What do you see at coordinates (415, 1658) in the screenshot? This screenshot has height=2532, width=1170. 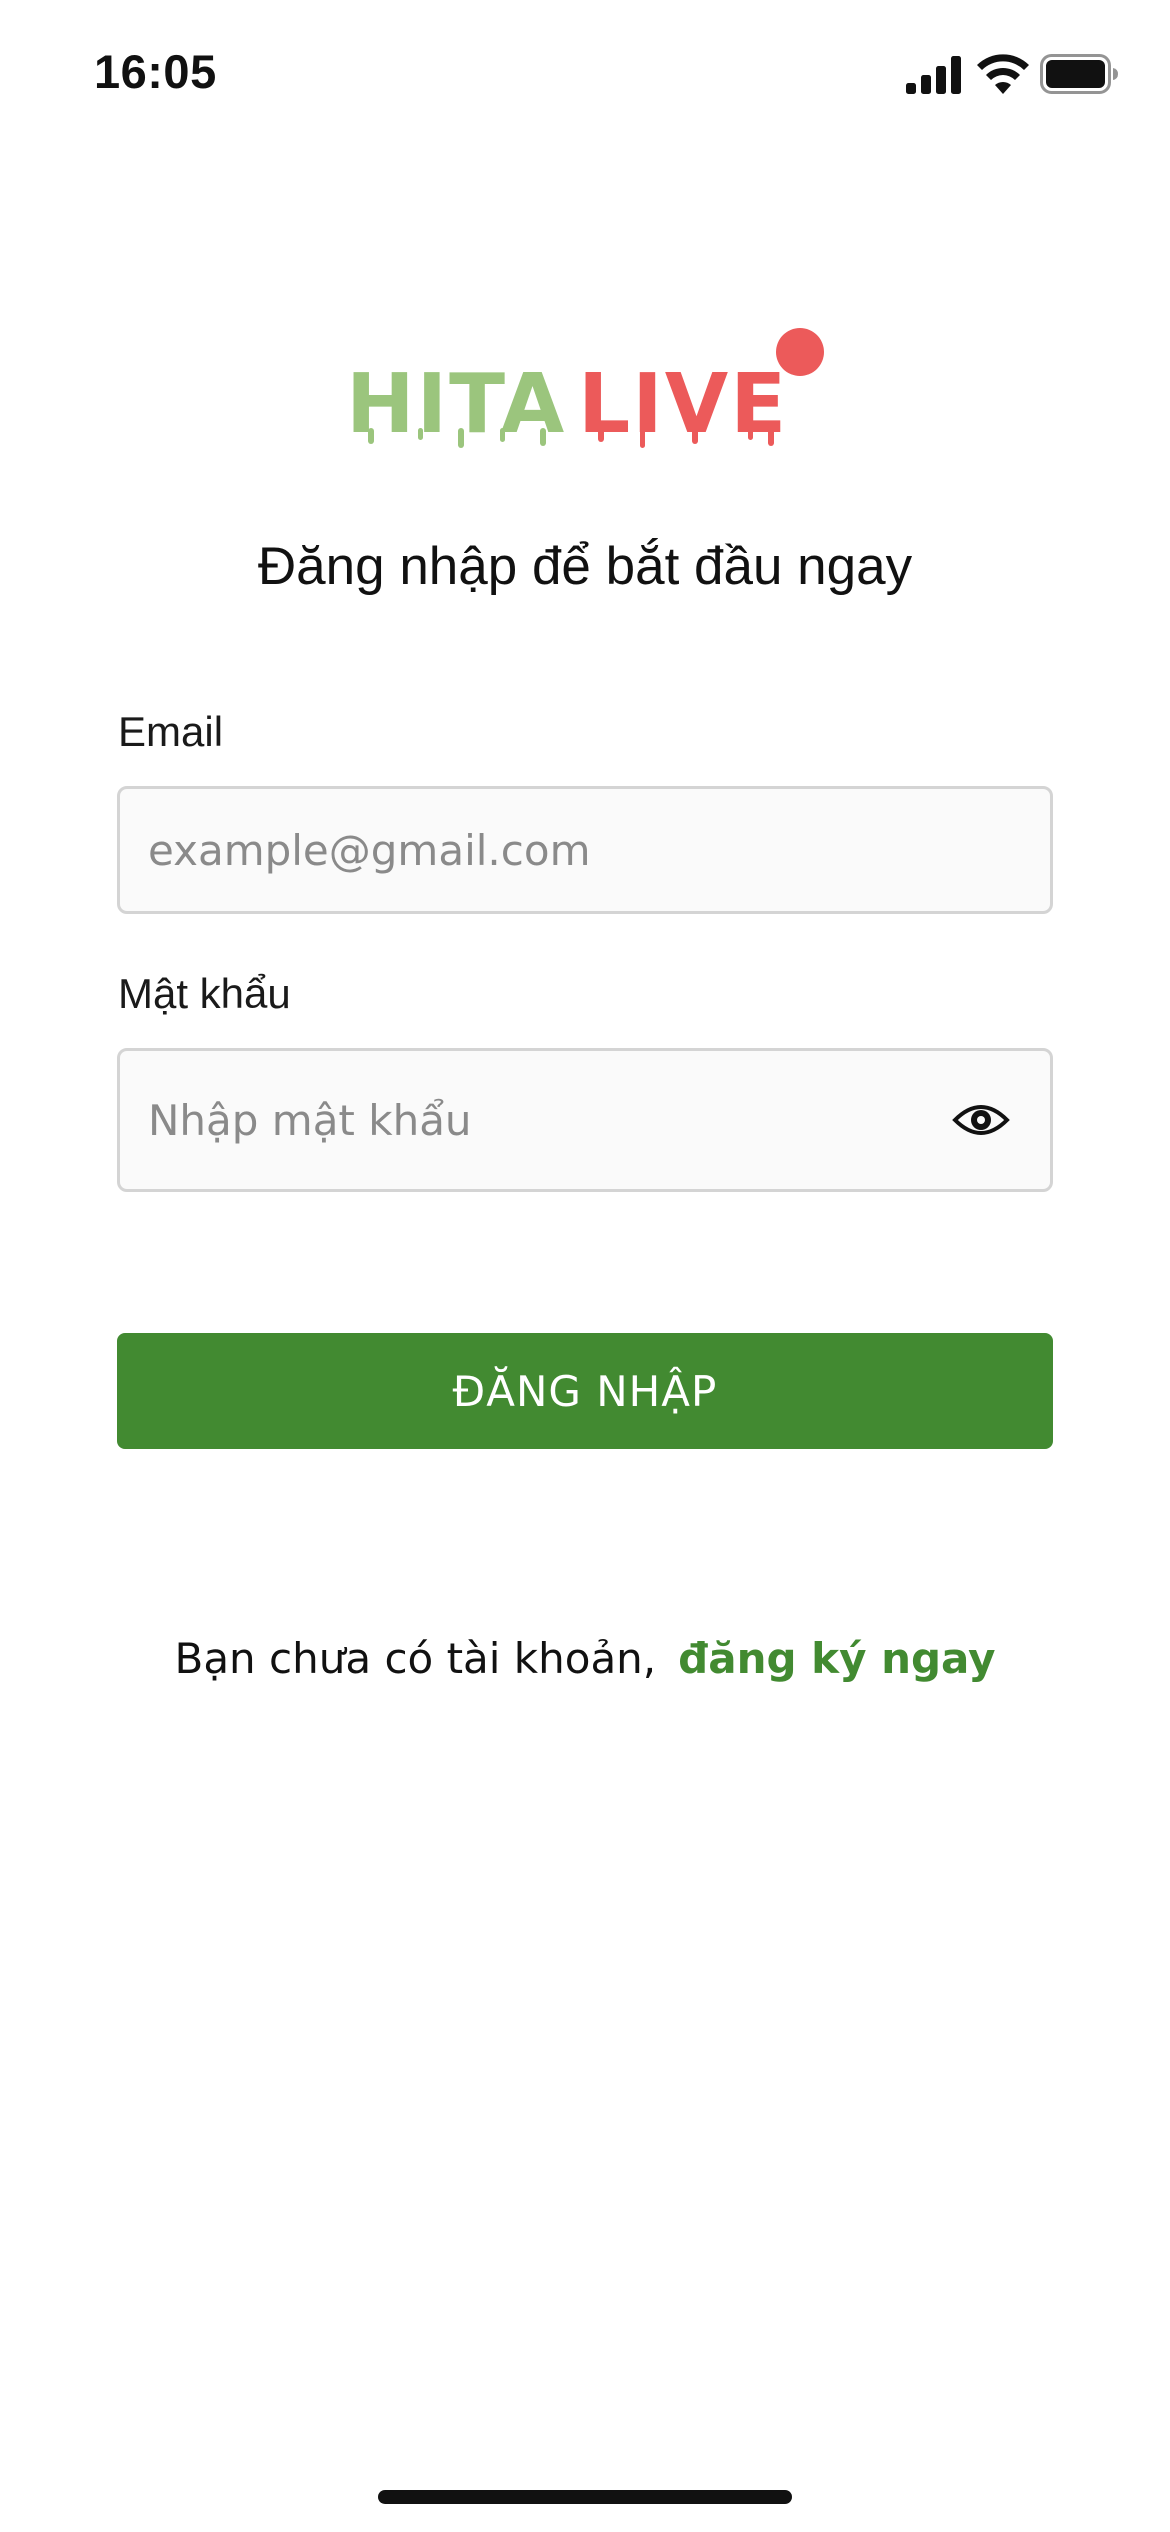 I see `signup-prompt: Bạn chưa có tài khoản,` at bounding box center [415, 1658].